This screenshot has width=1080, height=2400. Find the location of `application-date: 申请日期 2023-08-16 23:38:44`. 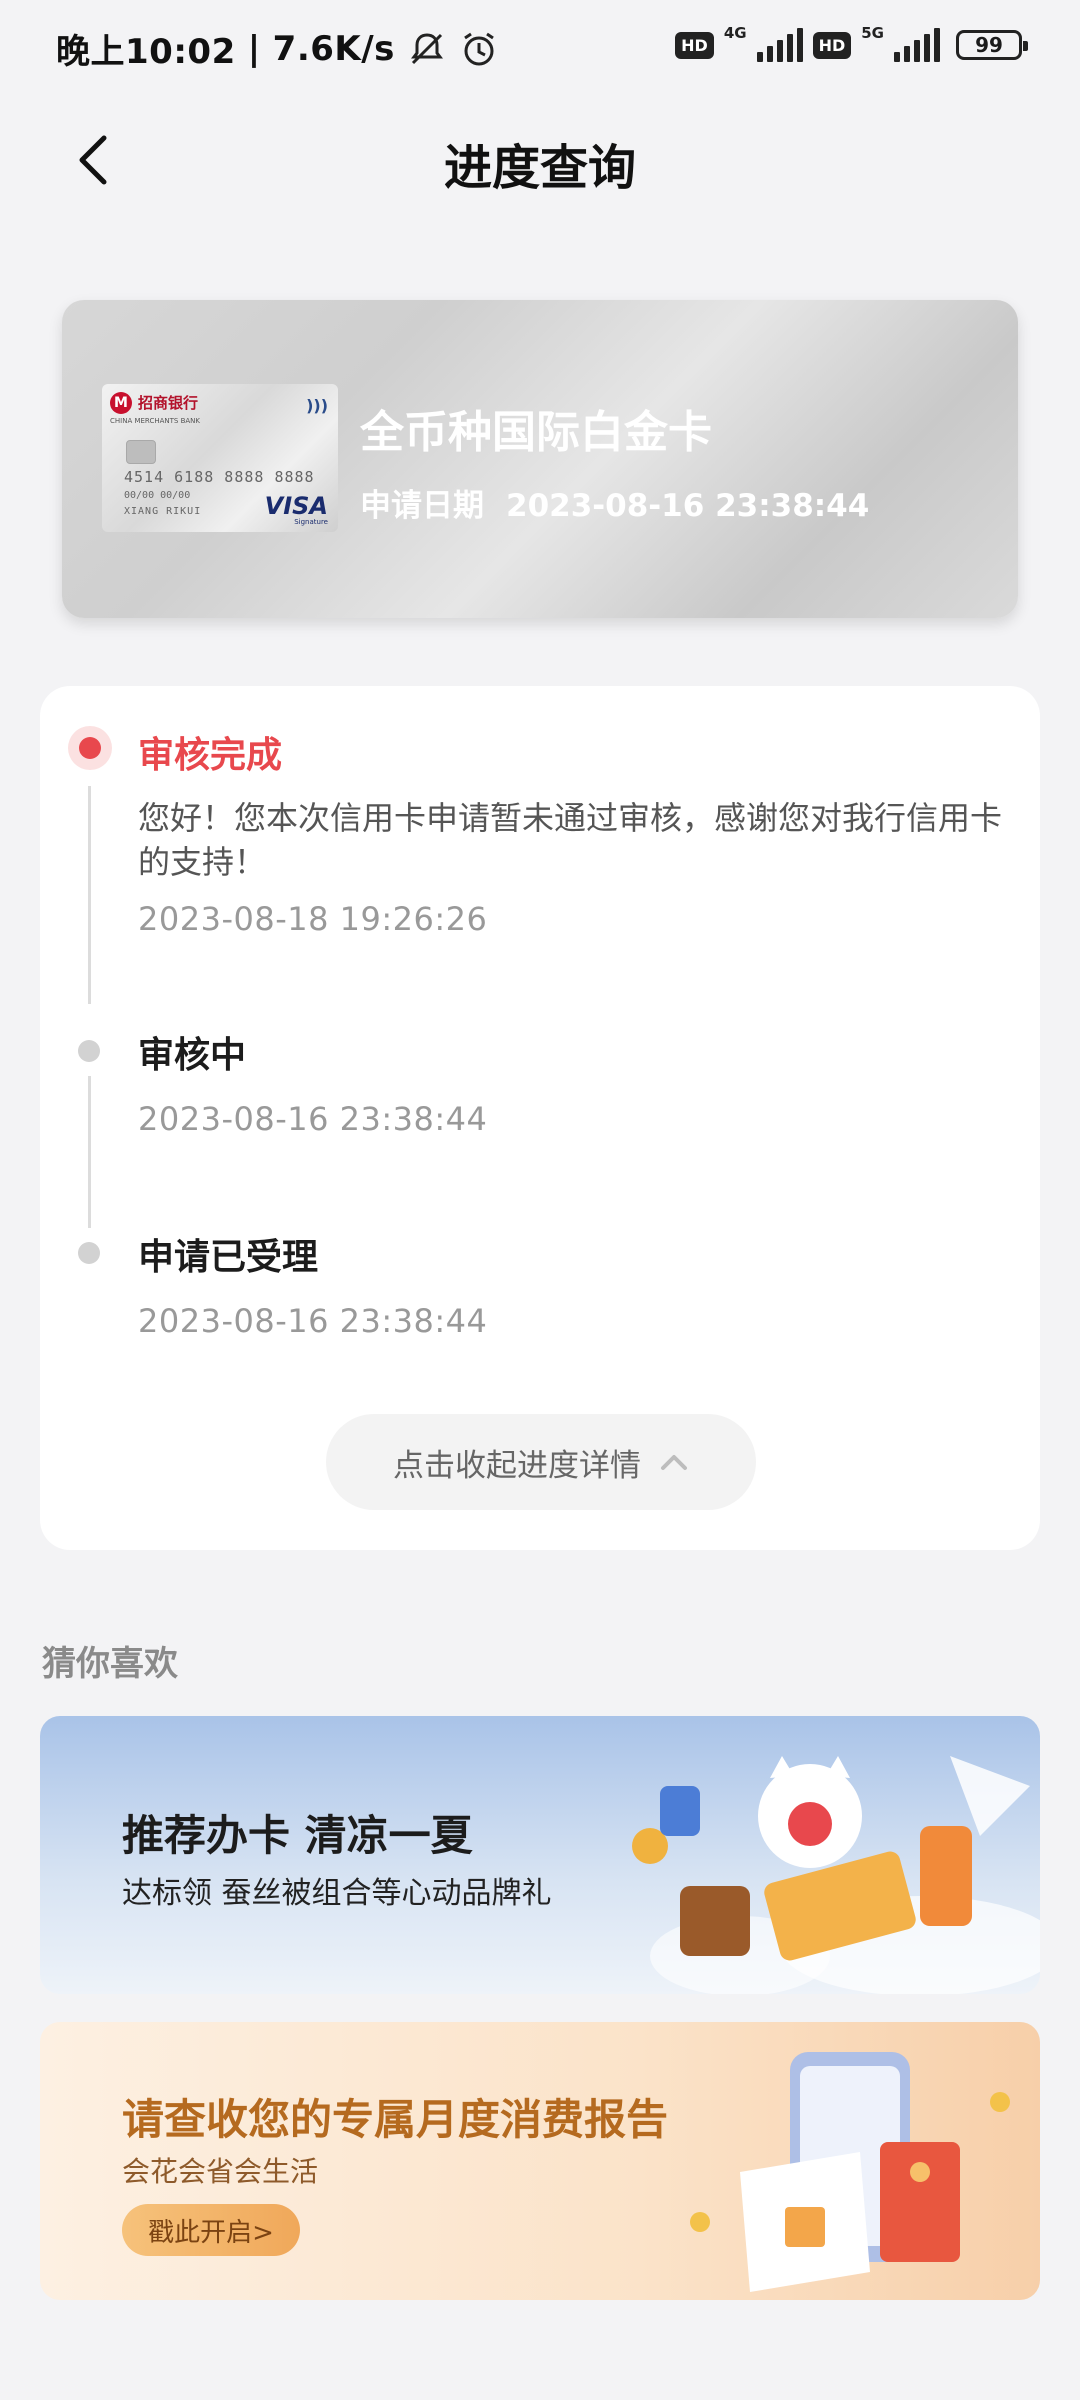

application-date: 申请日期 2023-08-16 23:38:44 is located at coordinates (614, 502).